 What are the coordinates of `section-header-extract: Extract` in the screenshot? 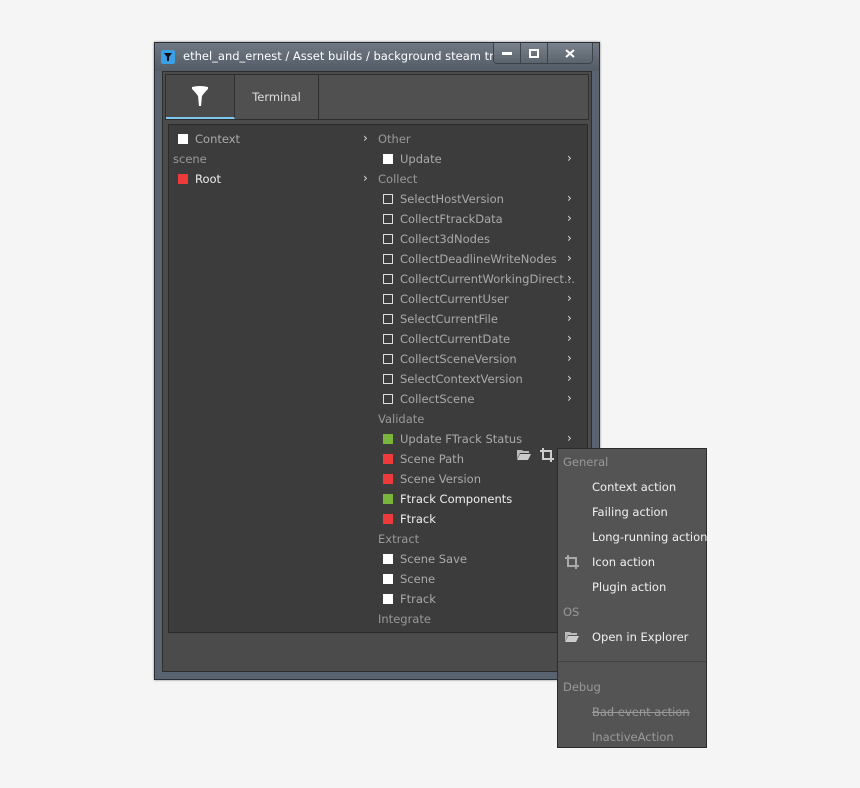 It's located at (399, 539).